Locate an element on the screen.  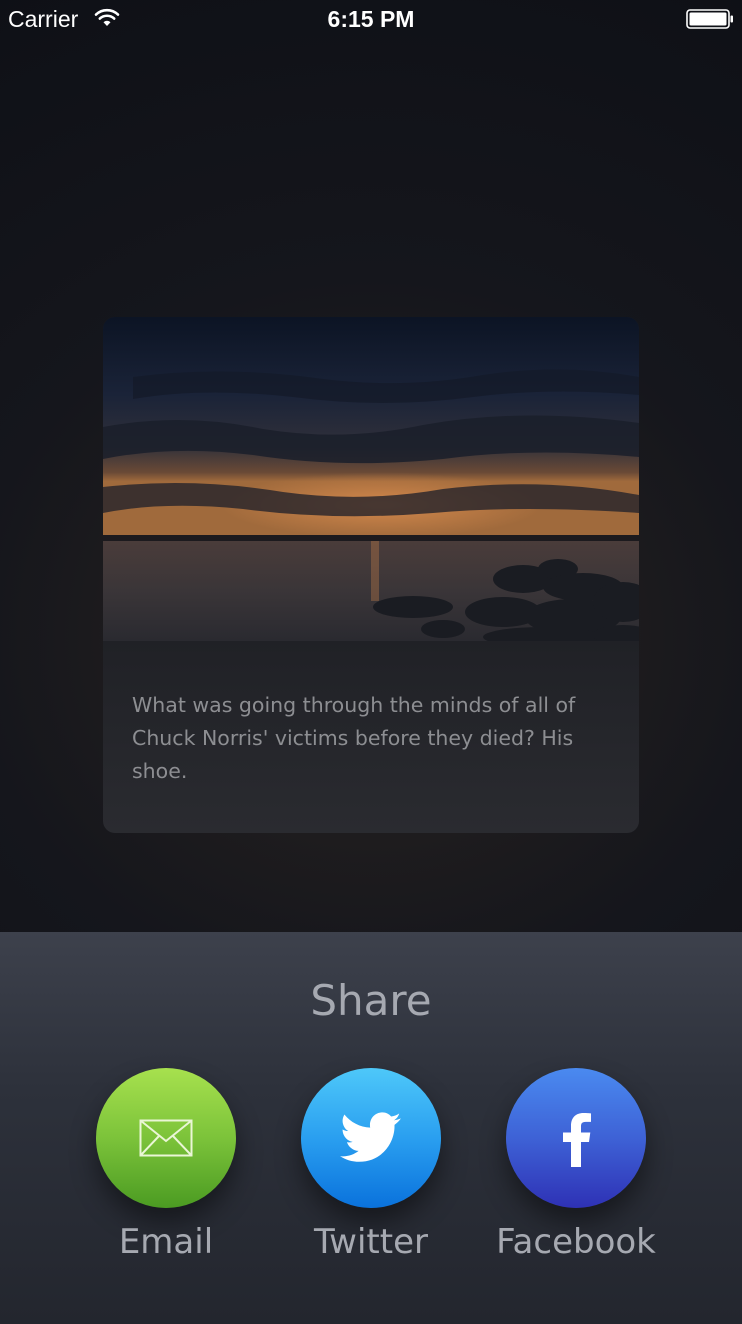
facebook-f-icon is located at coordinates (577, 1140).